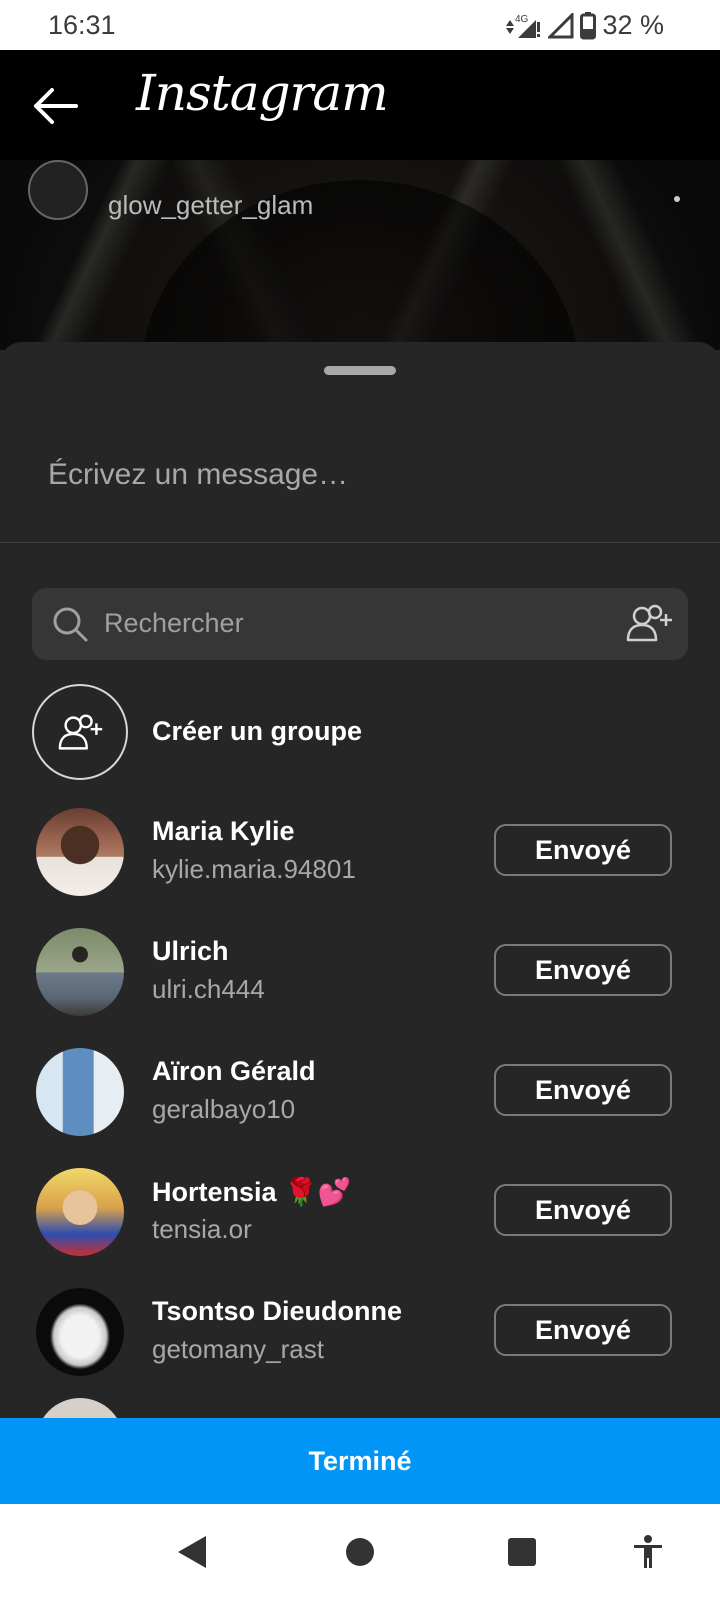  I want to click on post-author-avatar, so click(58, 190).